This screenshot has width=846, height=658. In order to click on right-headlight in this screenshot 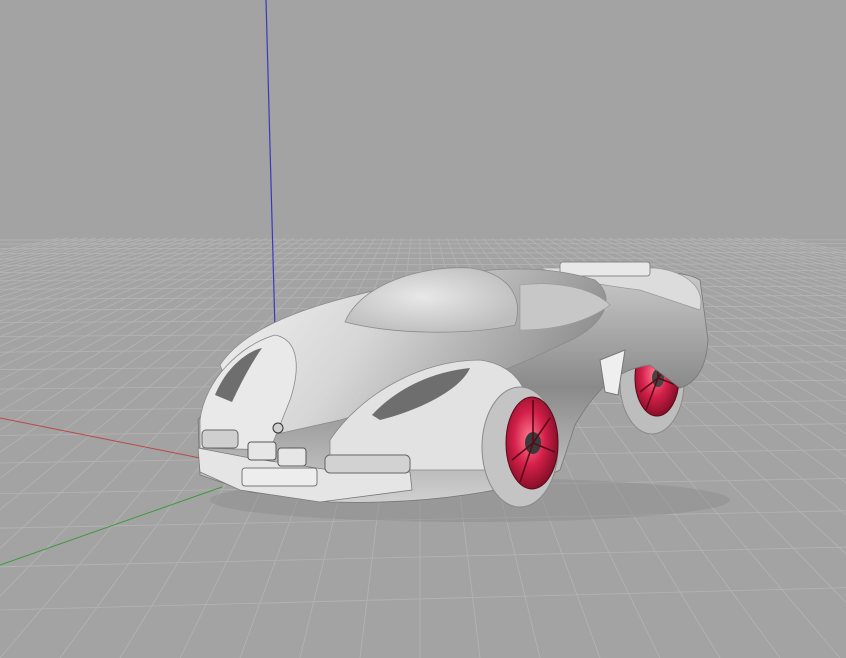, I will do `click(367, 464)`.